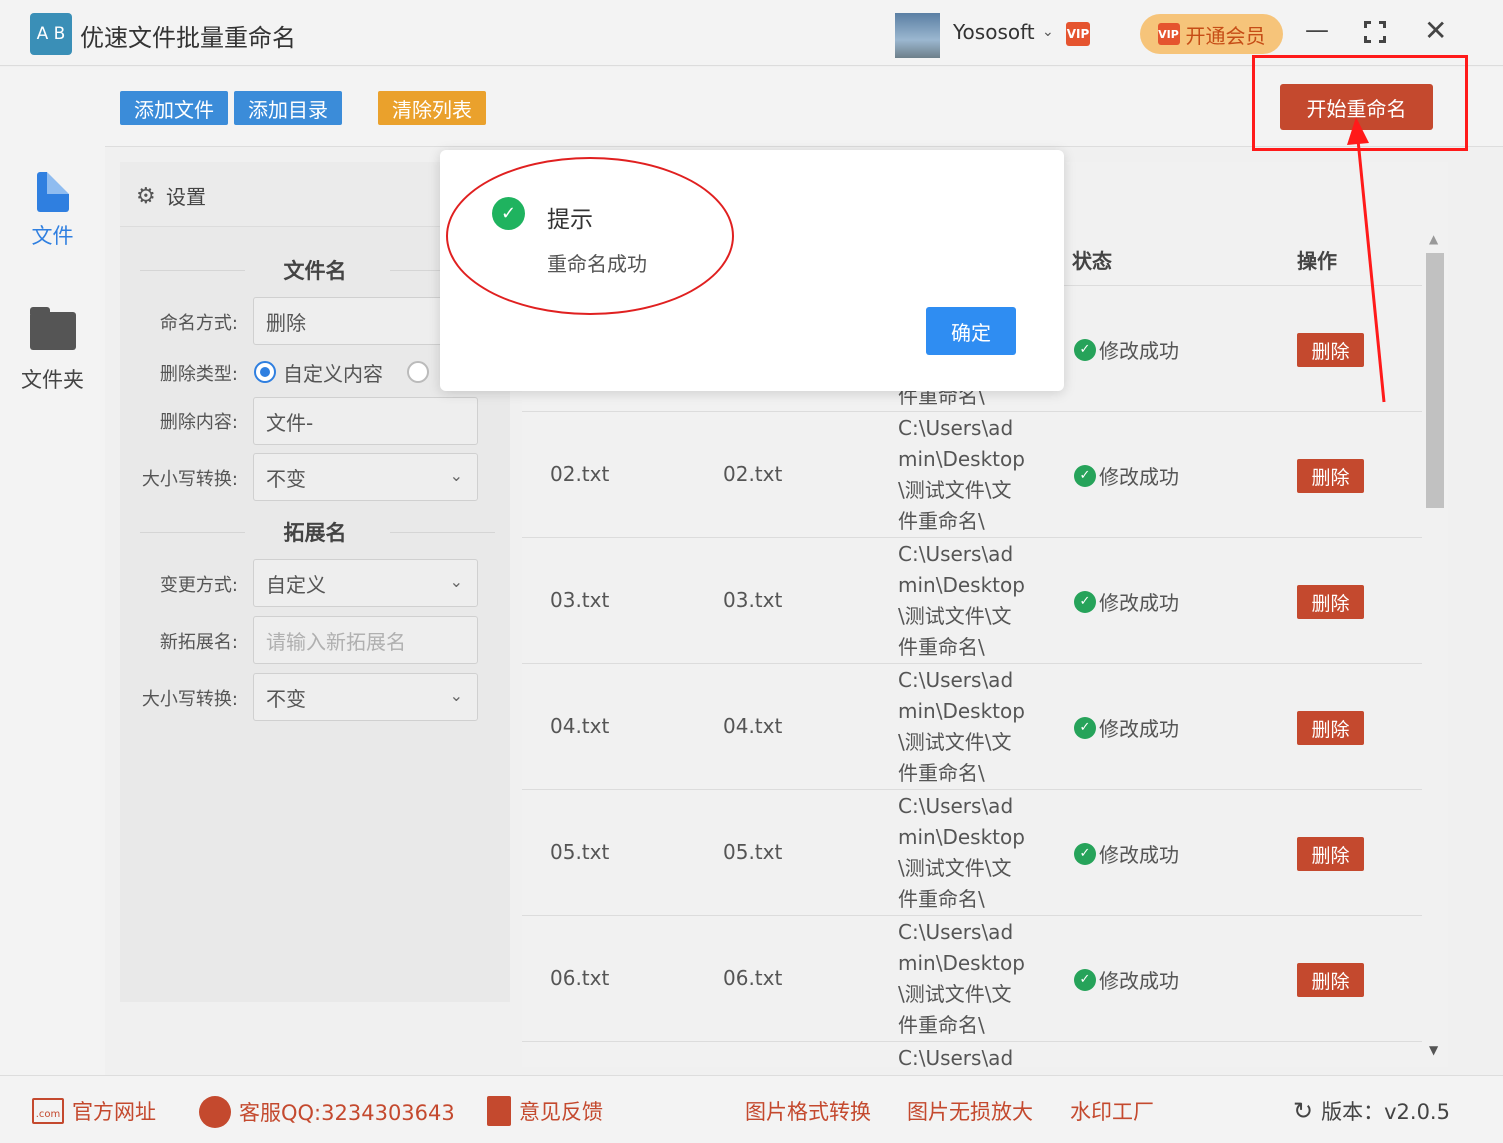 The image size is (1503, 1143). Describe the element at coordinates (365, 640) in the screenshot. I see `new-extension-input: 请输入新拓展名` at that location.